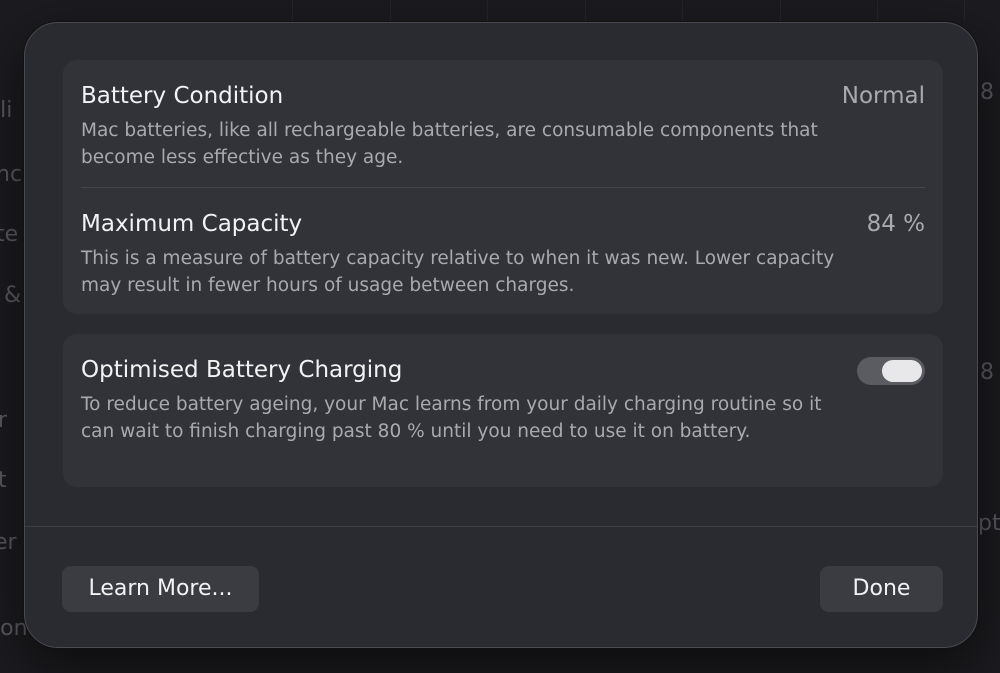 The image size is (1000, 673). I want to click on optimised-charging-title: Optimised Battery Charging, so click(242, 370).